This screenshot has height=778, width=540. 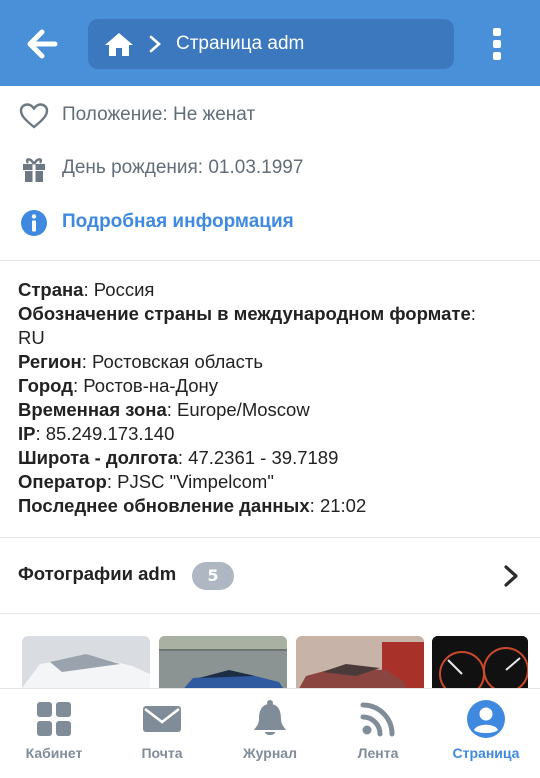 What do you see at coordinates (270, 717) in the screenshot?
I see `bell-icon` at bounding box center [270, 717].